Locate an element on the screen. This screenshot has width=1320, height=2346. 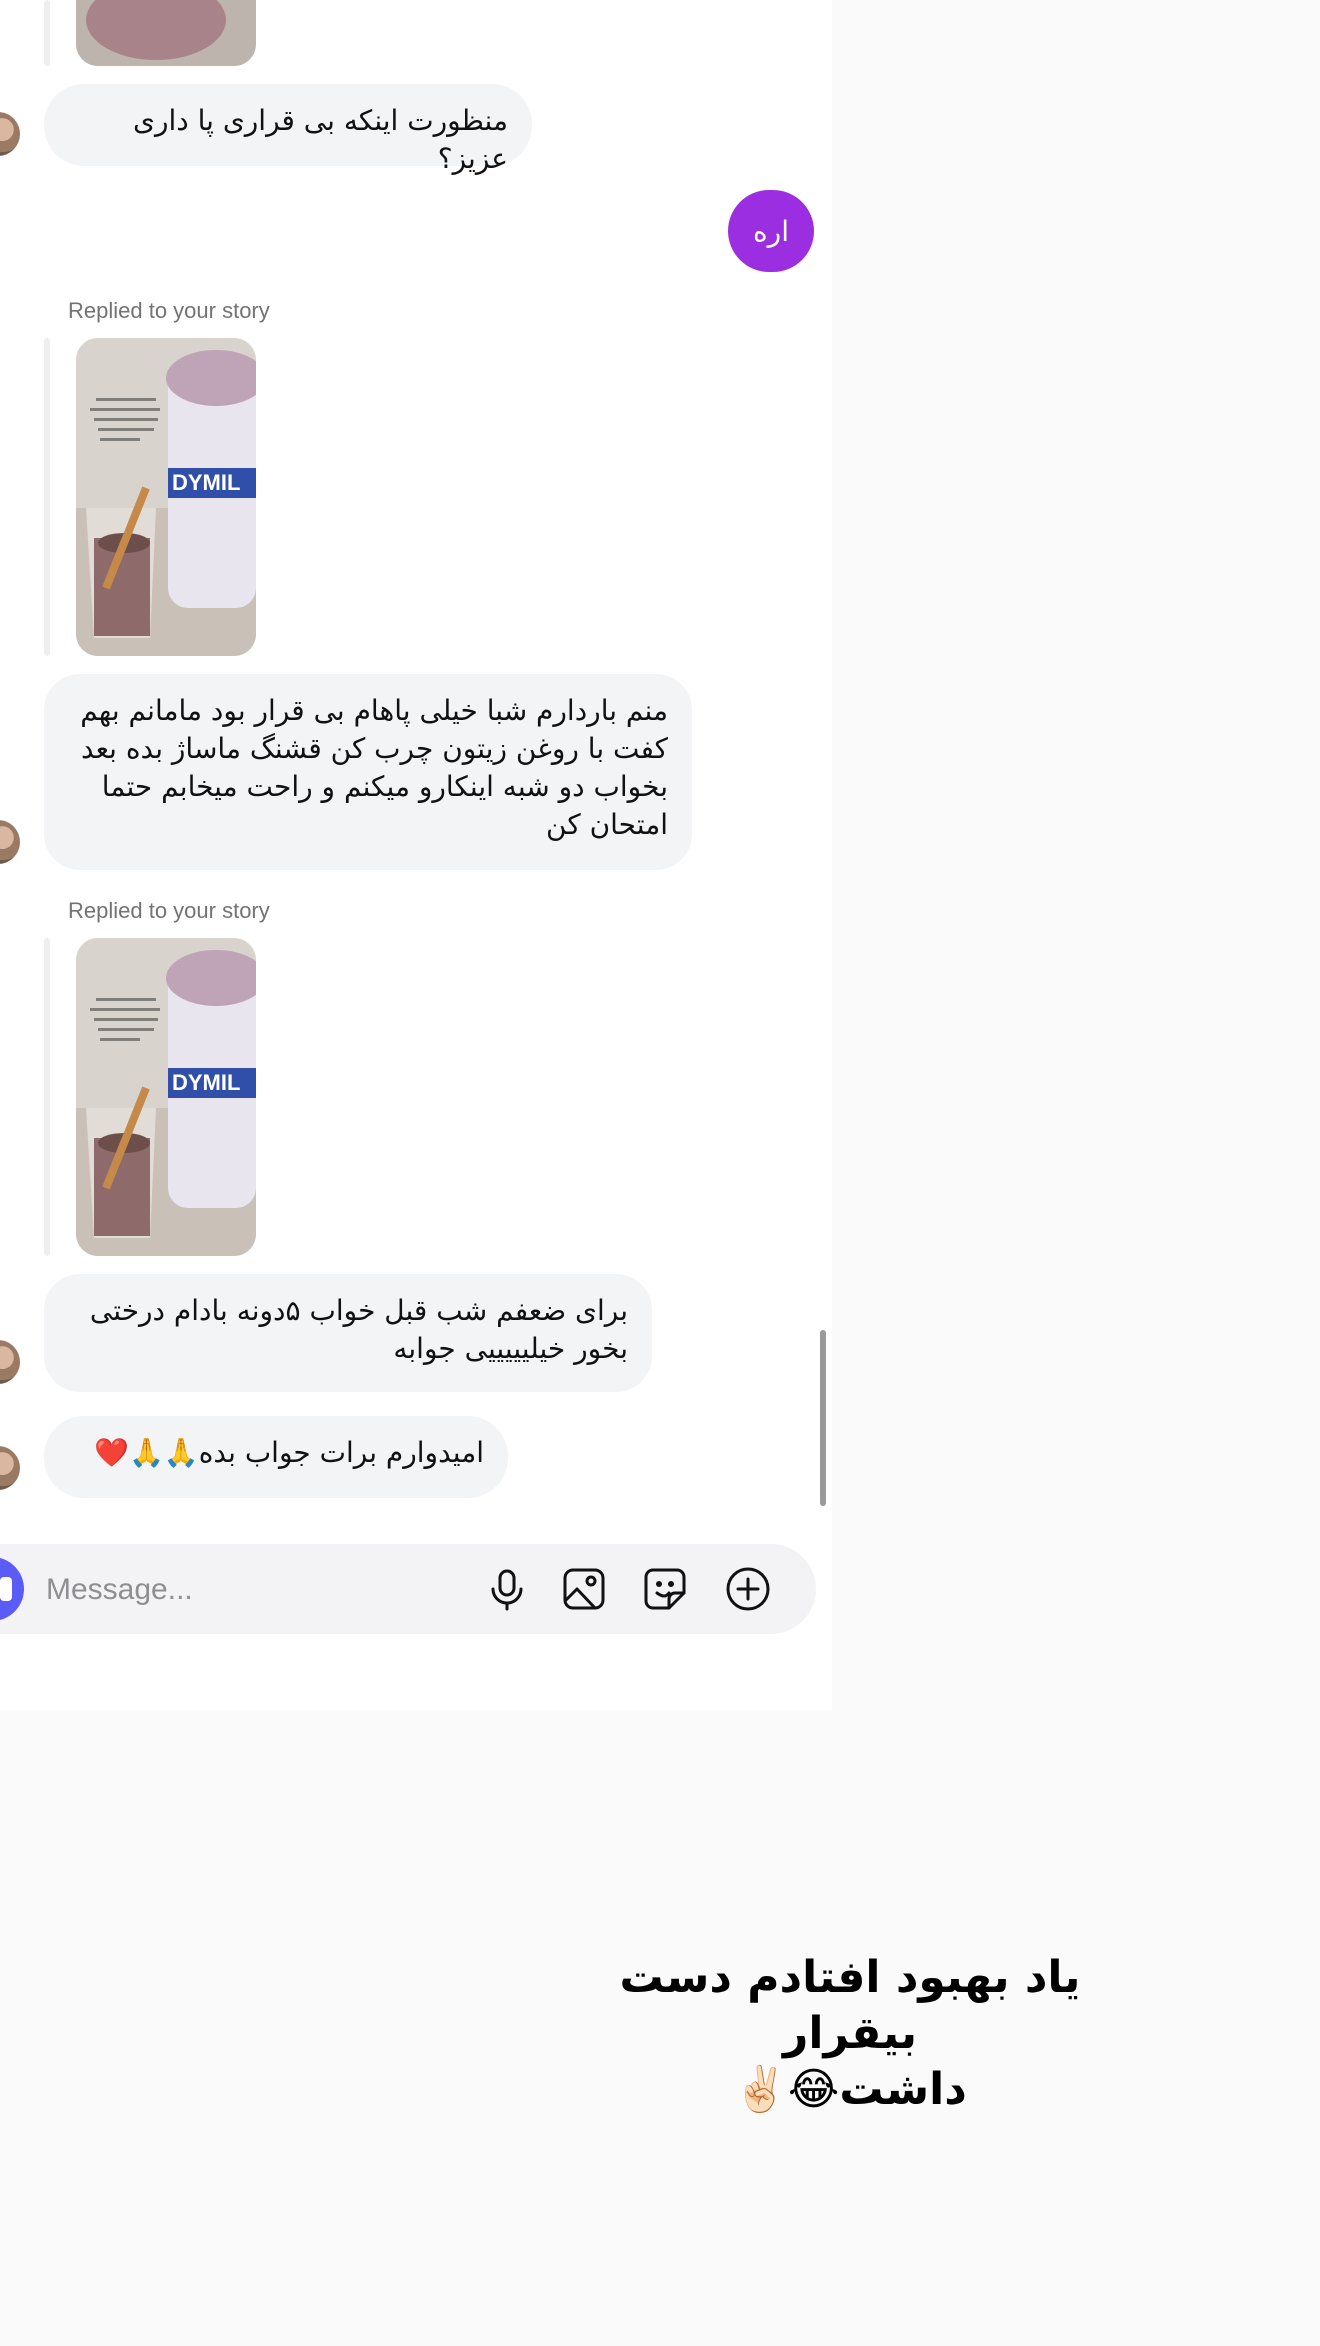
message-text: اره is located at coordinates (771, 231).